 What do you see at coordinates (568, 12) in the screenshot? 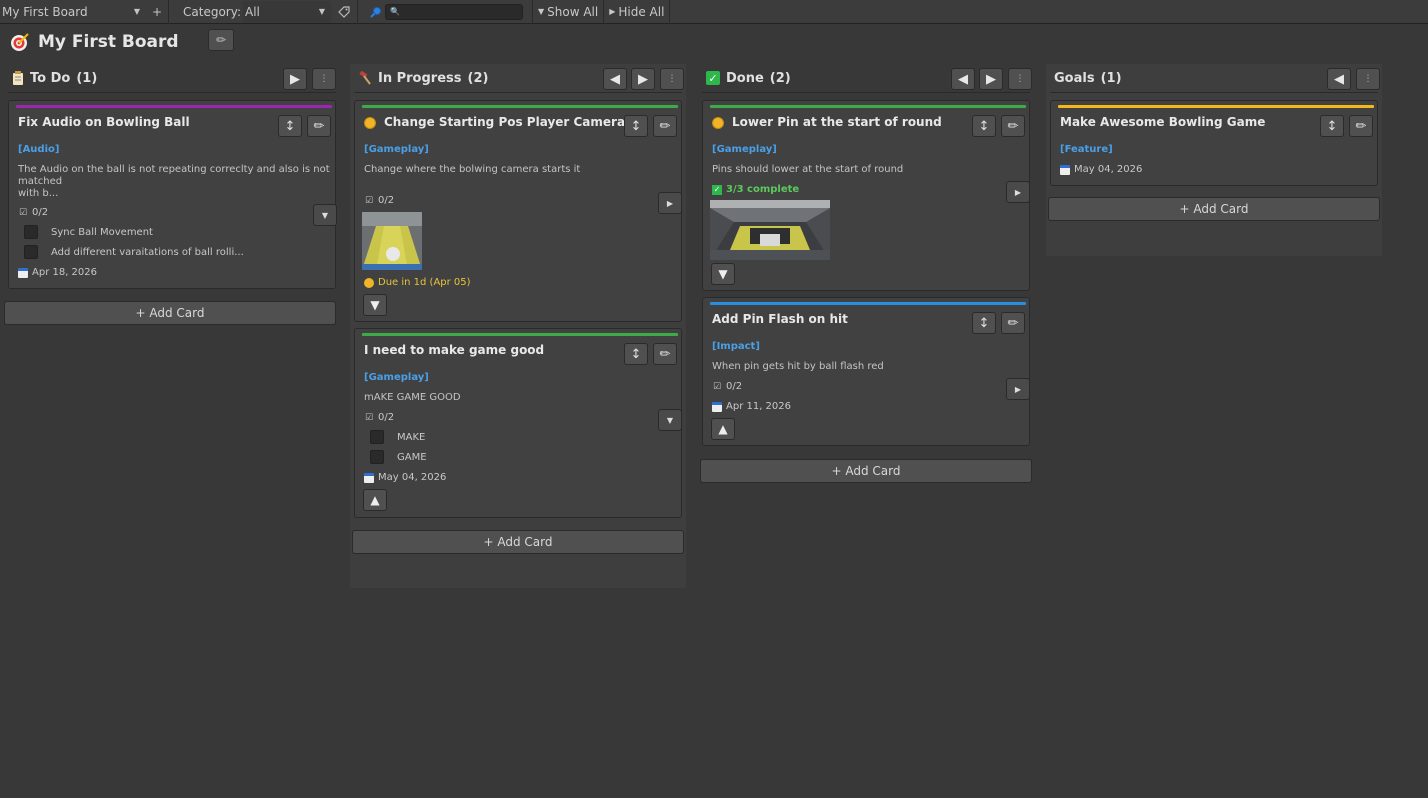
I see `show-all-button: ▼ Show All` at bounding box center [568, 12].